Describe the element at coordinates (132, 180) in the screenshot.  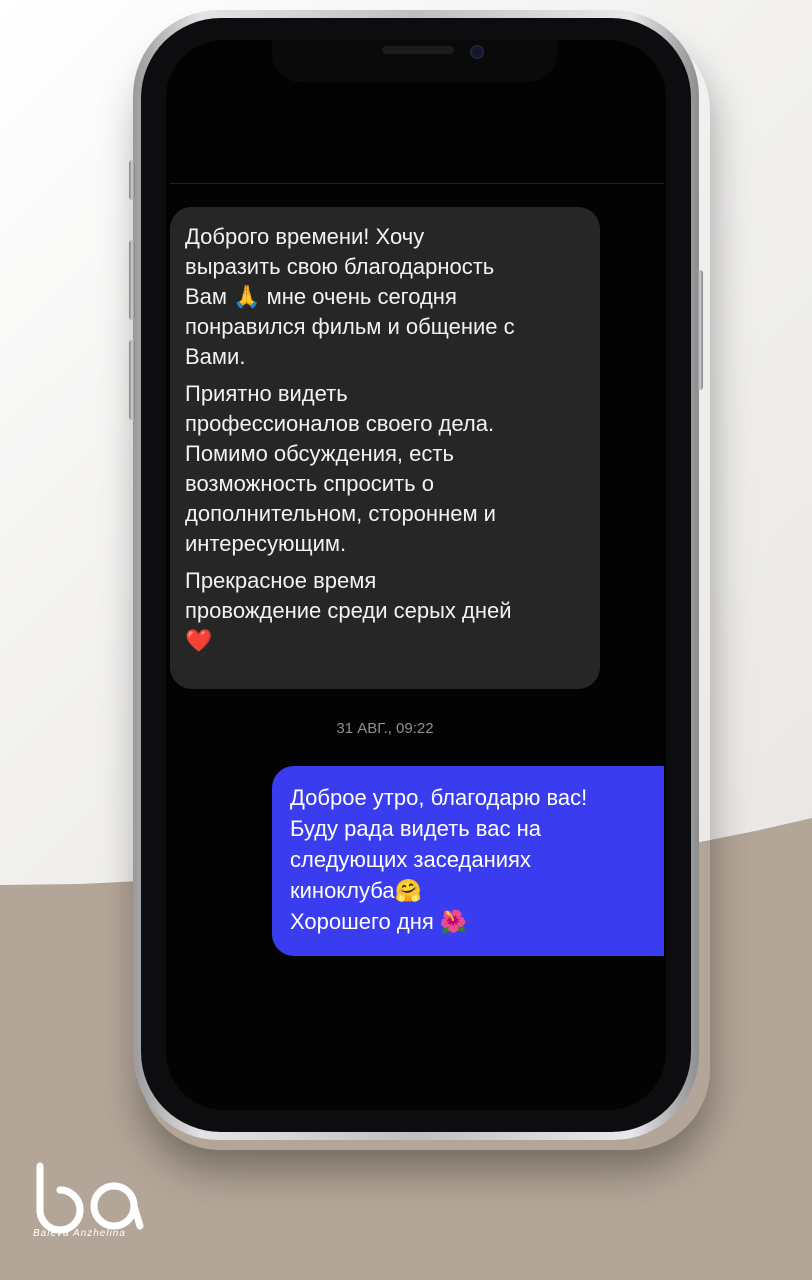
I see `mute-switch` at that location.